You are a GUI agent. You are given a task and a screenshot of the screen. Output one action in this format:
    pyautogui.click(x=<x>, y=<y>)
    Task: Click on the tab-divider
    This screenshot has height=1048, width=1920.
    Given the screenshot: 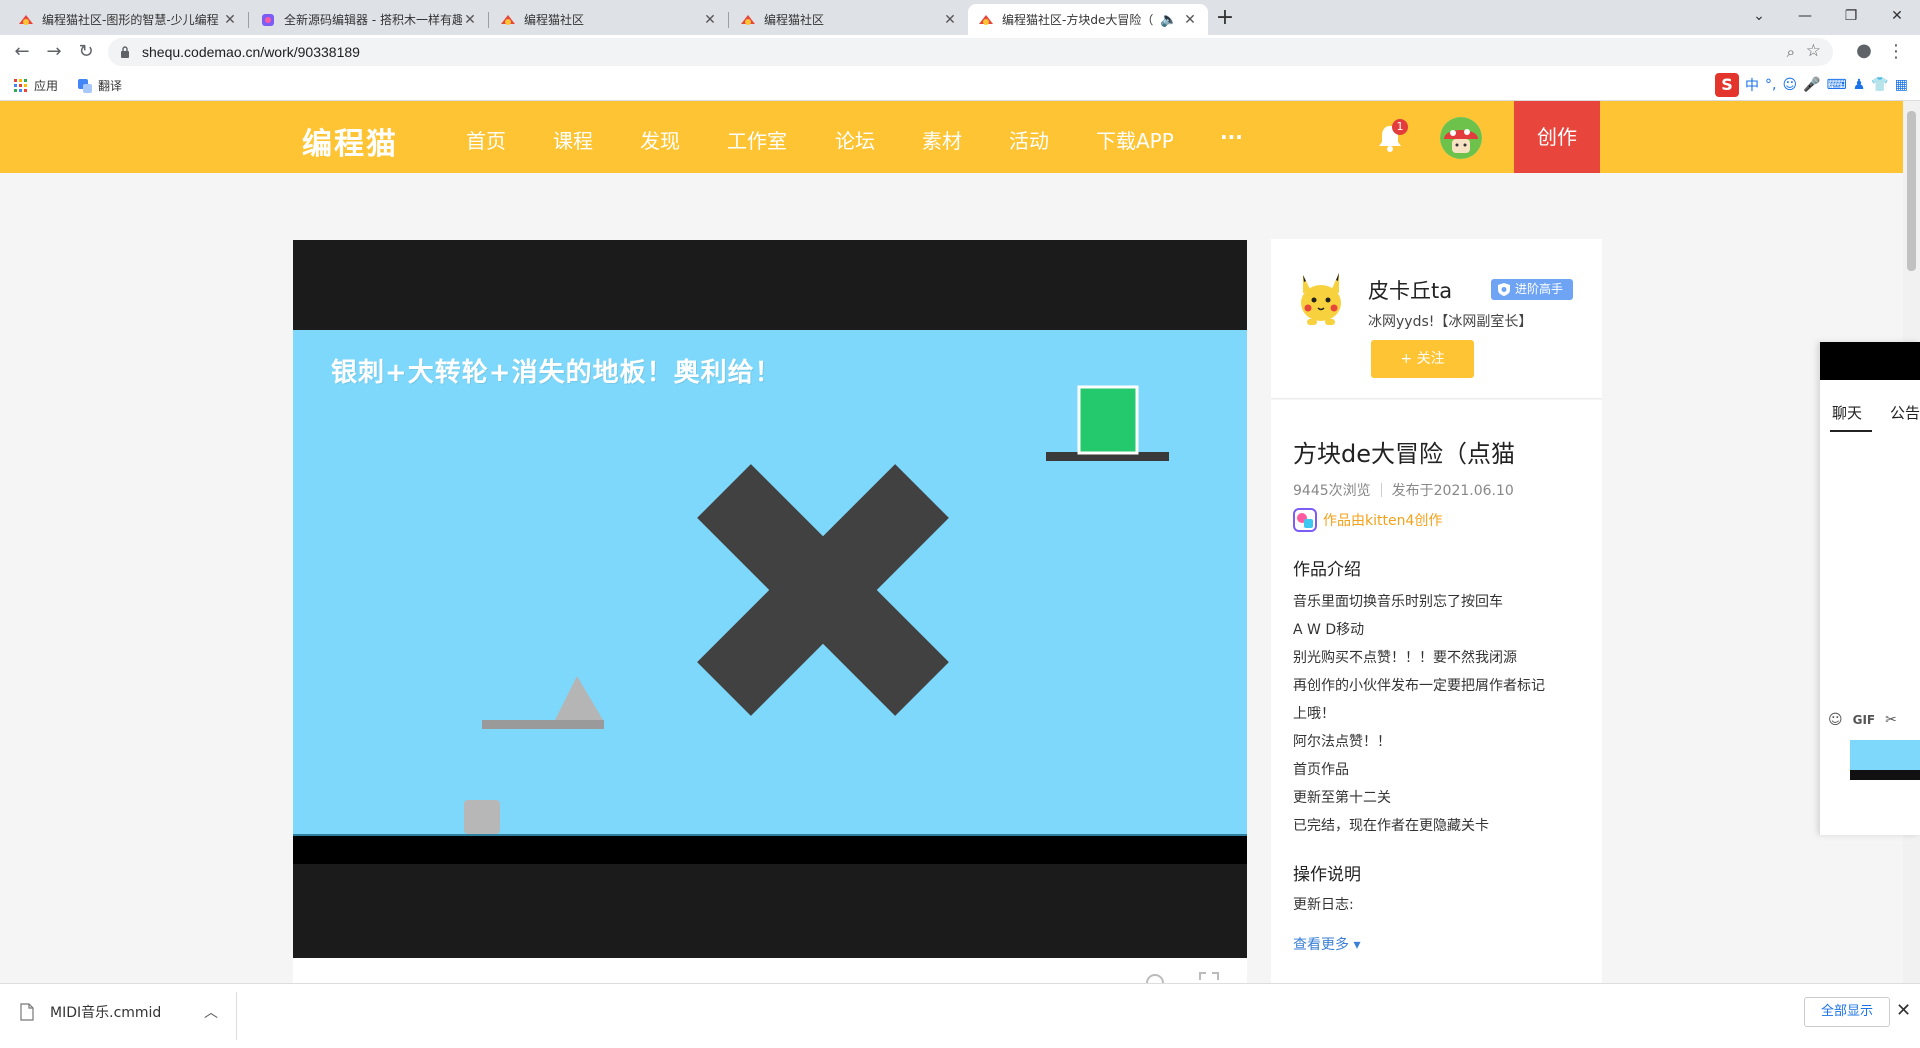 What is the action you would take?
    pyautogui.click(x=248, y=20)
    